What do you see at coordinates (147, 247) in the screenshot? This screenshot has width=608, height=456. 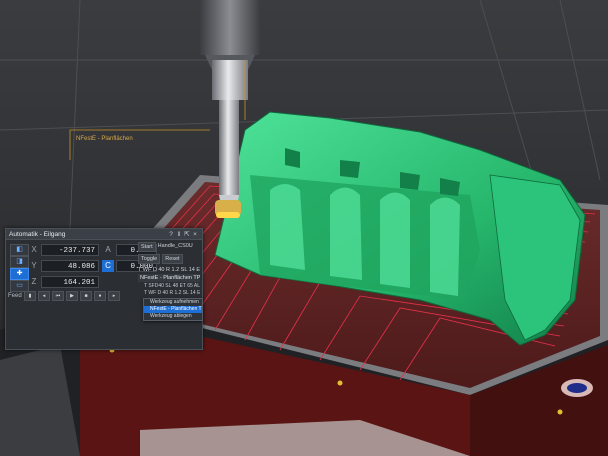 I see `start-button: Start` at bounding box center [147, 247].